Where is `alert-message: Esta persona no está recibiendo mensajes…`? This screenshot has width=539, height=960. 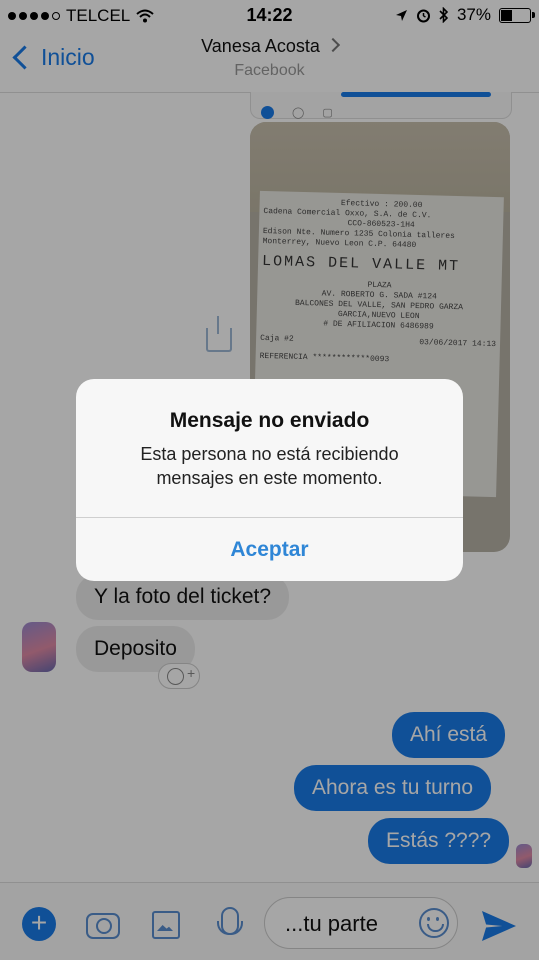
alert-message: Esta persona no está recibiendo mensajes… is located at coordinates (269, 466).